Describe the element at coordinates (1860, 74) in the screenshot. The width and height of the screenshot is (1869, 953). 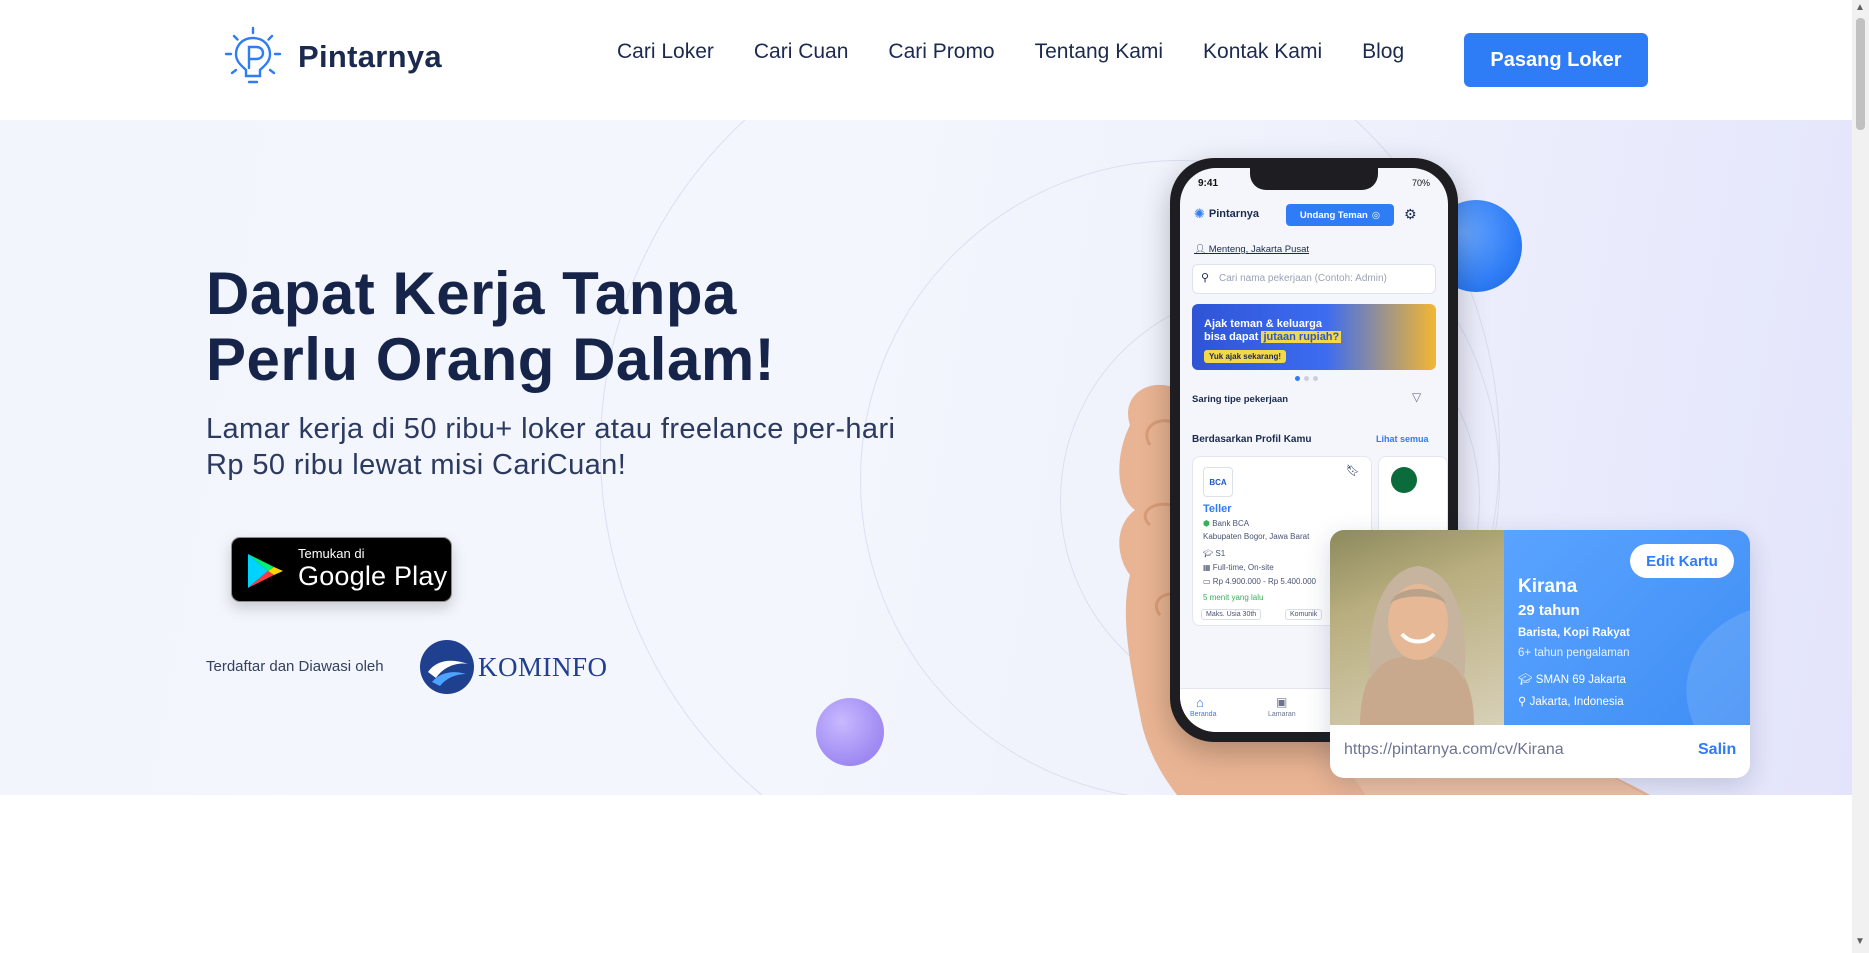
I see `scrollbar-thumb` at that location.